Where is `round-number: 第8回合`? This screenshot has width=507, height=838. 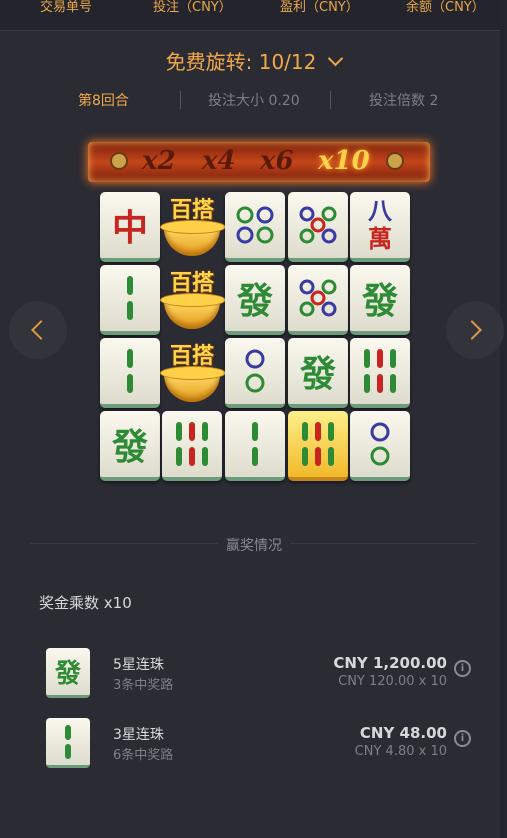
round-number: 第8回合 is located at coordinates (103, 101).